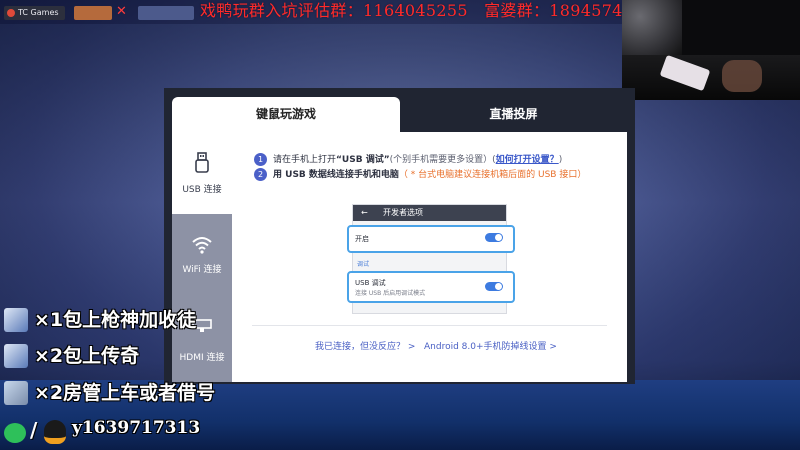  I want to click on step-2-text: 用 USB 数据线连接手机和电脑, so click(336, 175).